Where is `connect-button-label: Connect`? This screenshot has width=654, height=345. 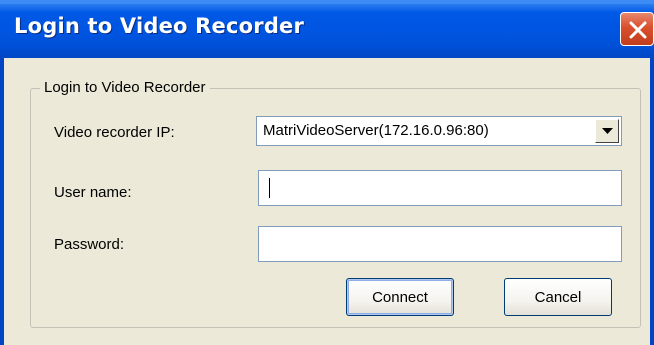 connect-button-label: Connect is located at coordinates (400, 297).